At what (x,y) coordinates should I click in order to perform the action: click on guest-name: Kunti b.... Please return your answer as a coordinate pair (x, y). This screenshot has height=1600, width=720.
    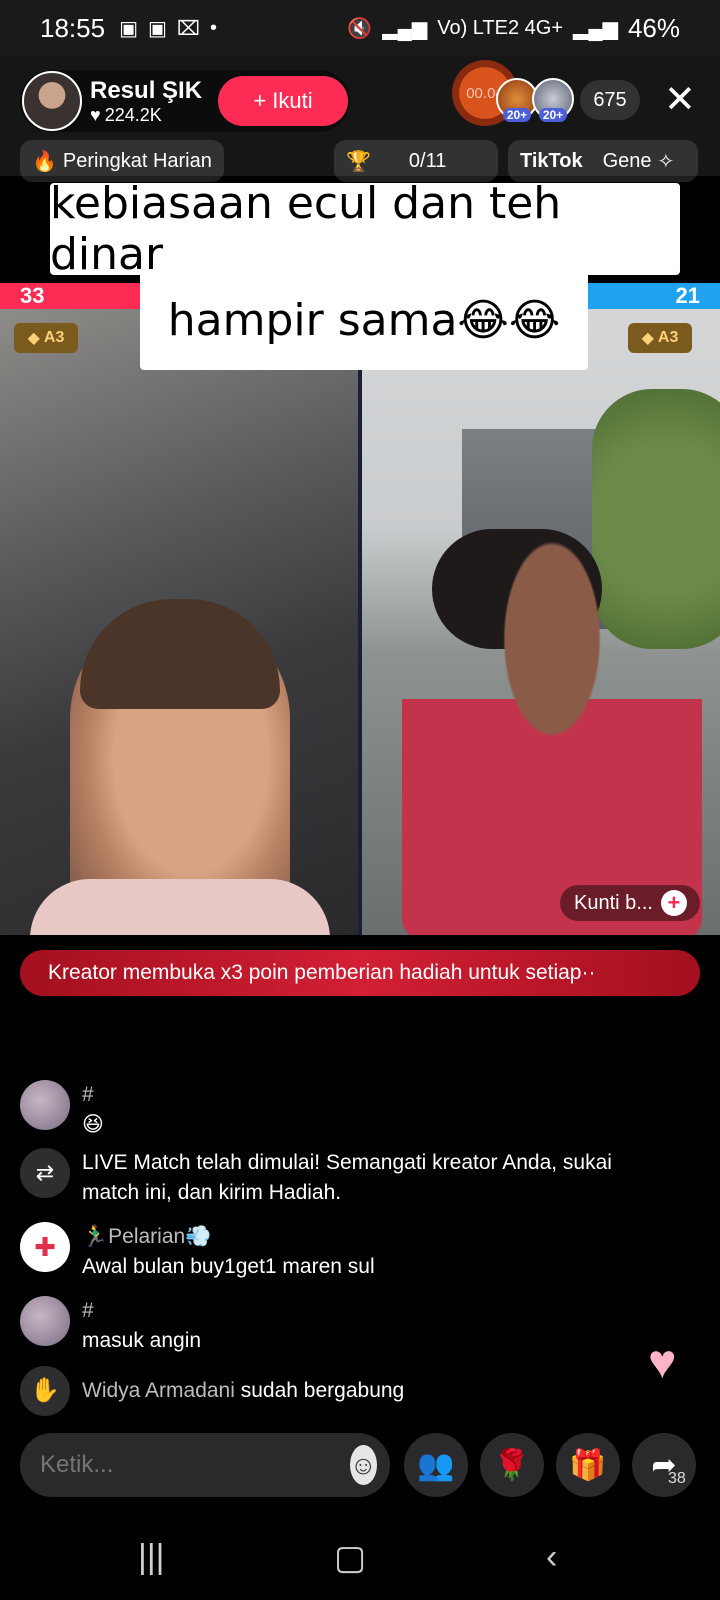
    Looking at the image, I should click on (613, 902).